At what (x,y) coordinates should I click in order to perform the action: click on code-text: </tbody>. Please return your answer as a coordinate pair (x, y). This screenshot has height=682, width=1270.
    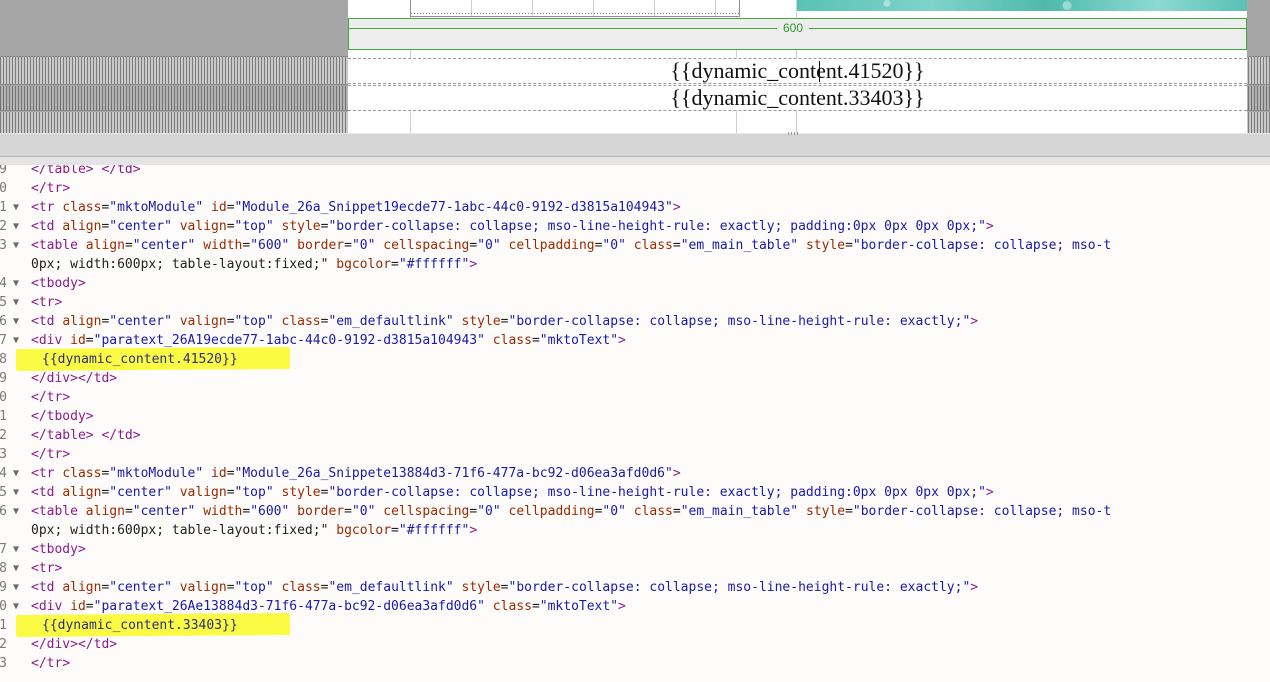
    Looking at the image, I should click on (62, 416).